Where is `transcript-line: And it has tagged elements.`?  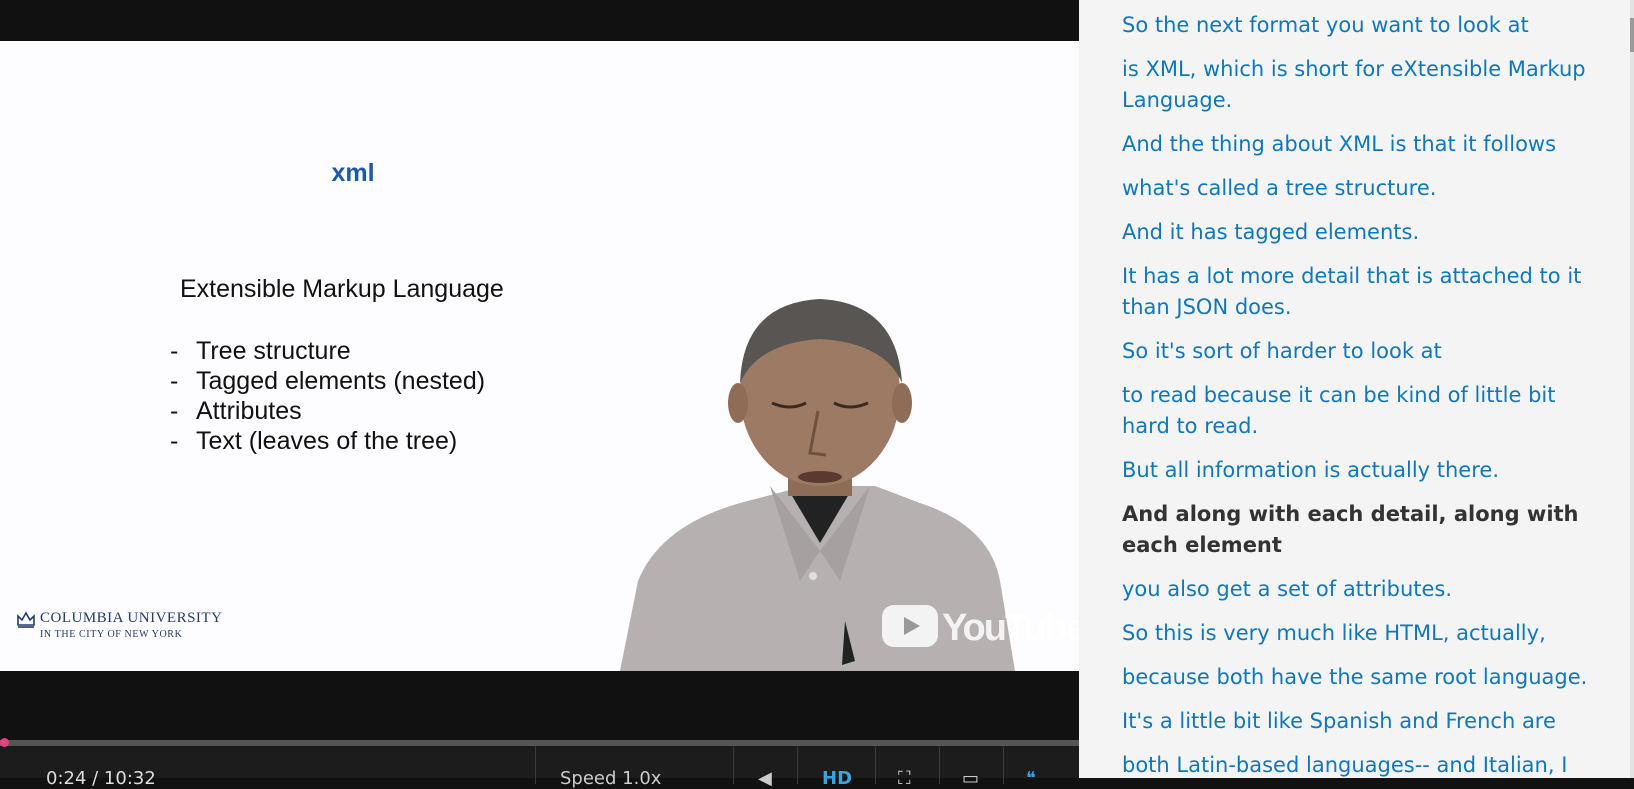
transcript-line: And it has tagged elements. is located at coordinates (1363, 232).